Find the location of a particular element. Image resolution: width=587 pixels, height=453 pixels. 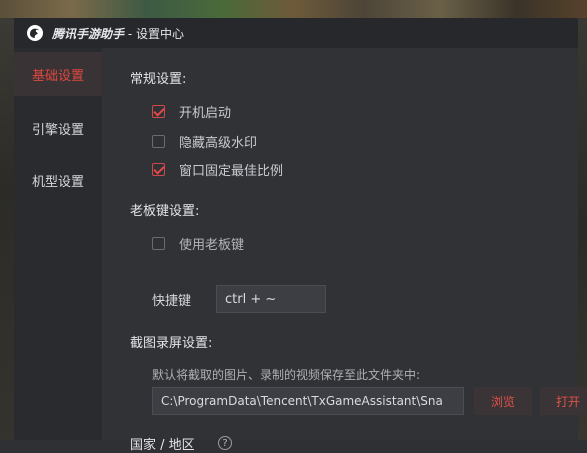

title-bar: 腾讯手游助手 - 设置中心 is located at coordinates (296, 33).